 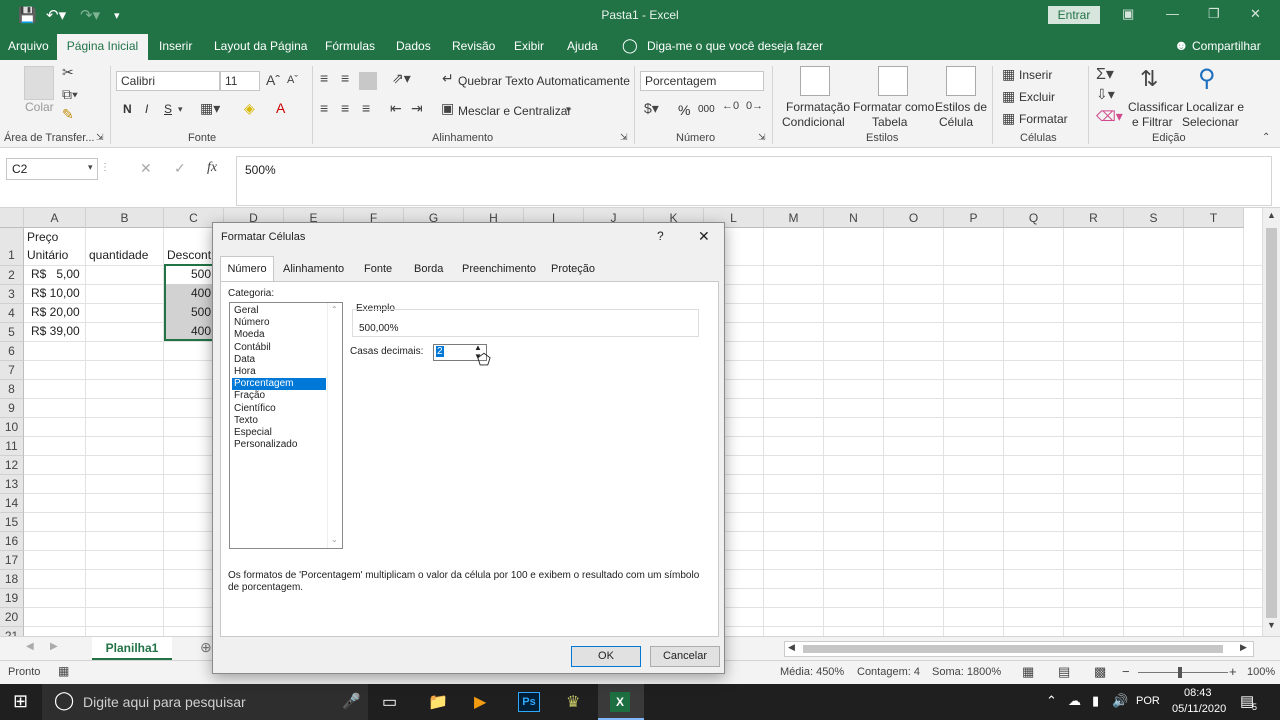 What do you see at coordinates (28, 46) in the screenshot?
I see `tab-arquivo: Arquivo` at bounding box center [28, 46].